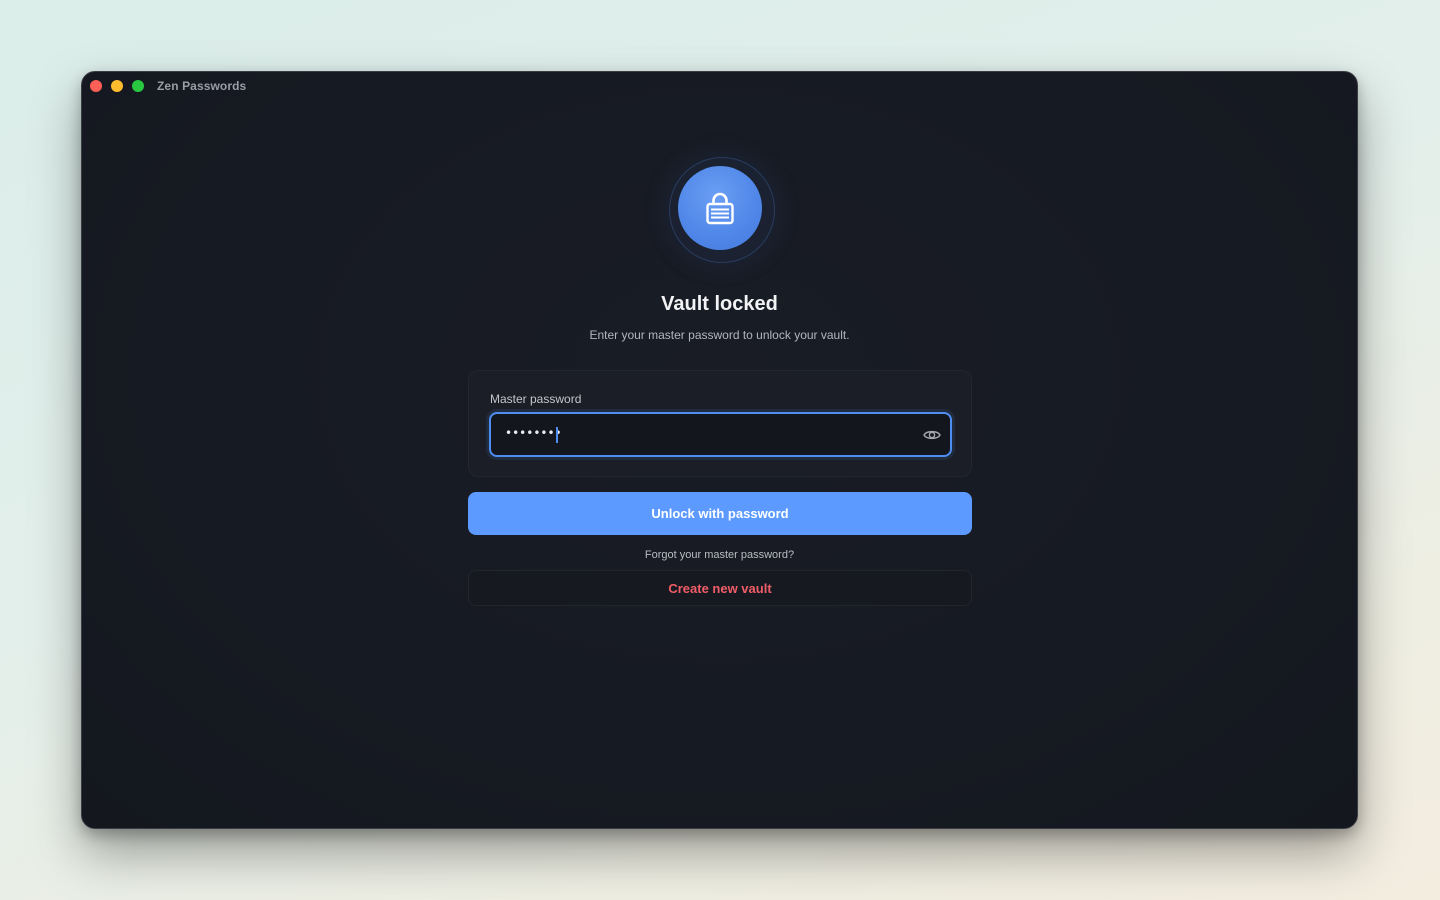  I want to click on maximize-window-button, so click(138, 86).